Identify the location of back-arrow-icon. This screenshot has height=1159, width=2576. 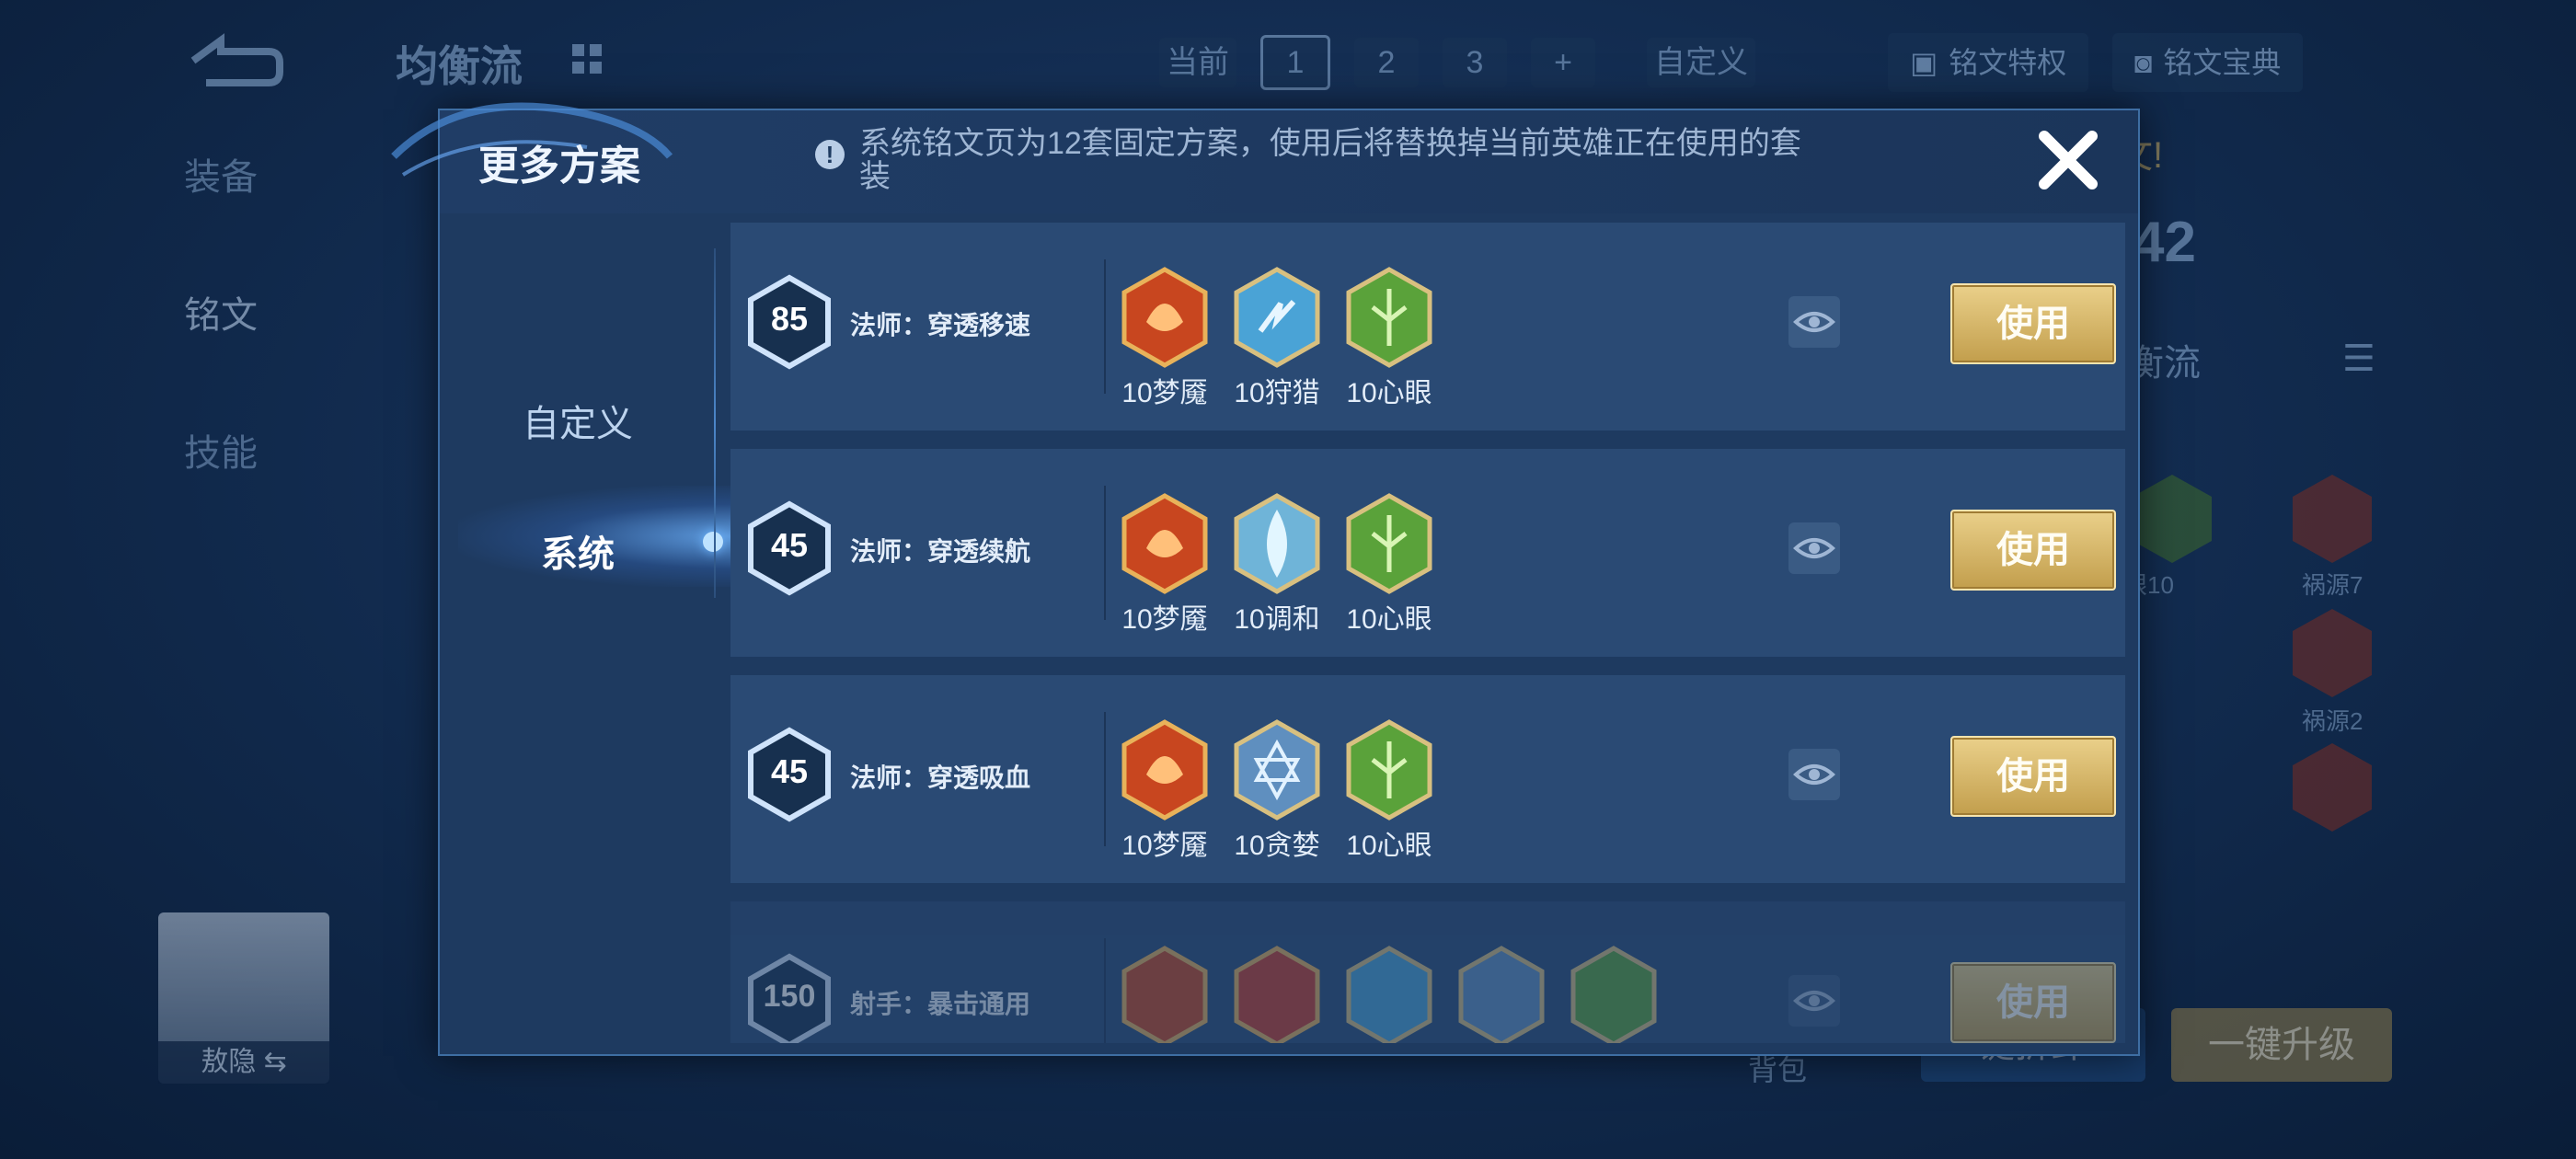
(234, 60).